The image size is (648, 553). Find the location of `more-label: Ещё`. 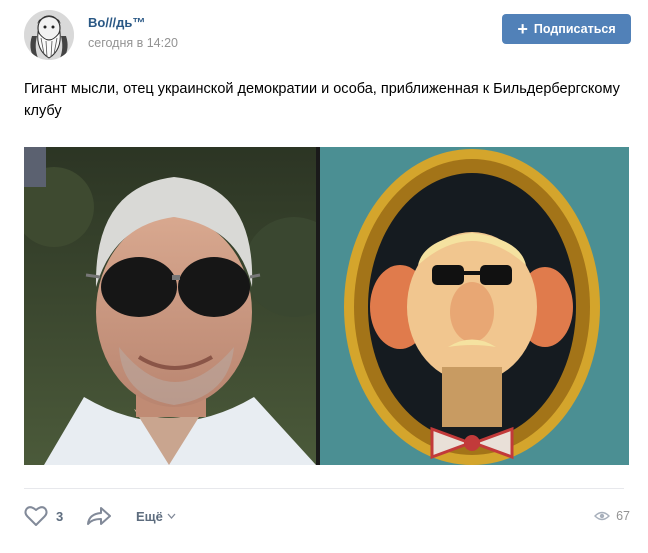

more-label: Ещё is located at coordinates (149, 516).